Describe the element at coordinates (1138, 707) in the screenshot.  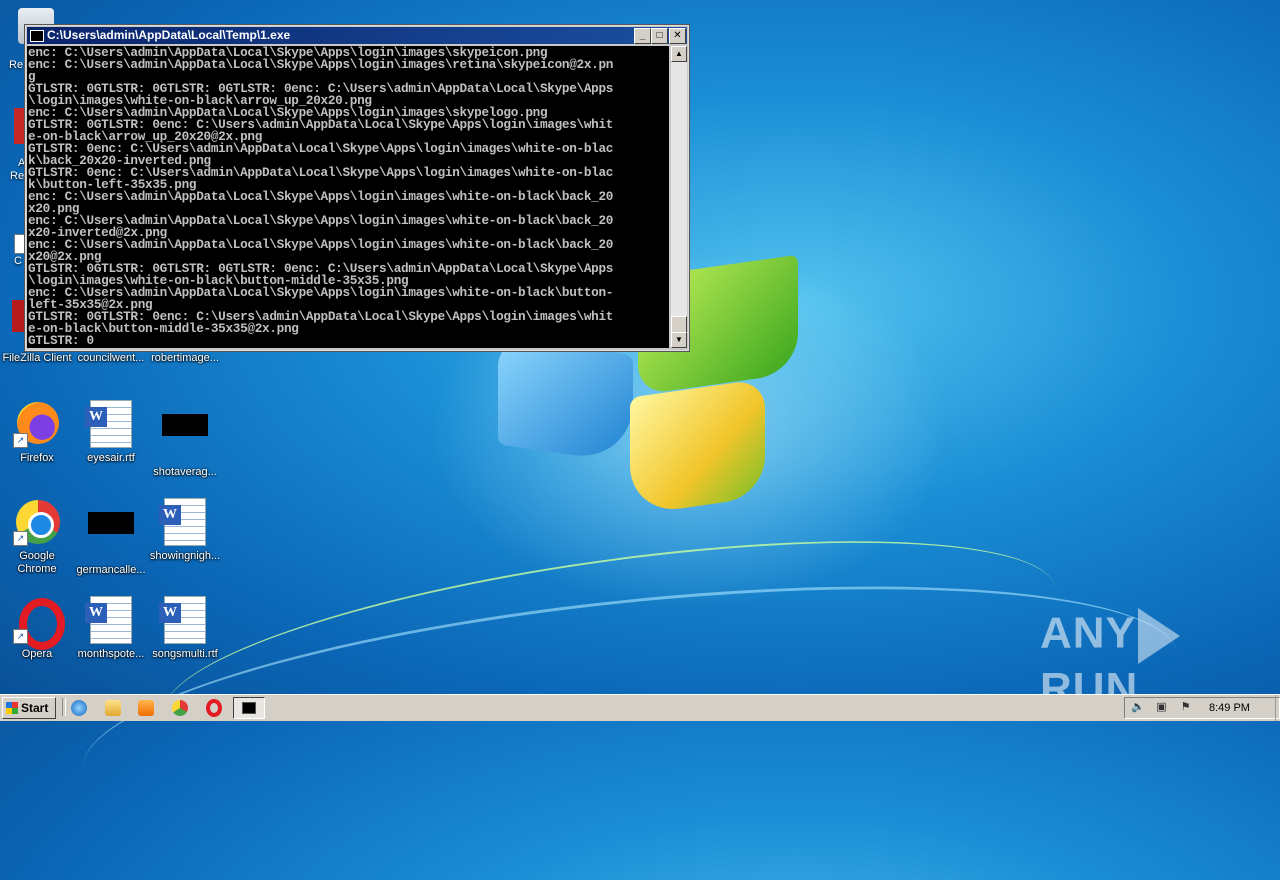
I see `volume-icon: 🔈` at that location.